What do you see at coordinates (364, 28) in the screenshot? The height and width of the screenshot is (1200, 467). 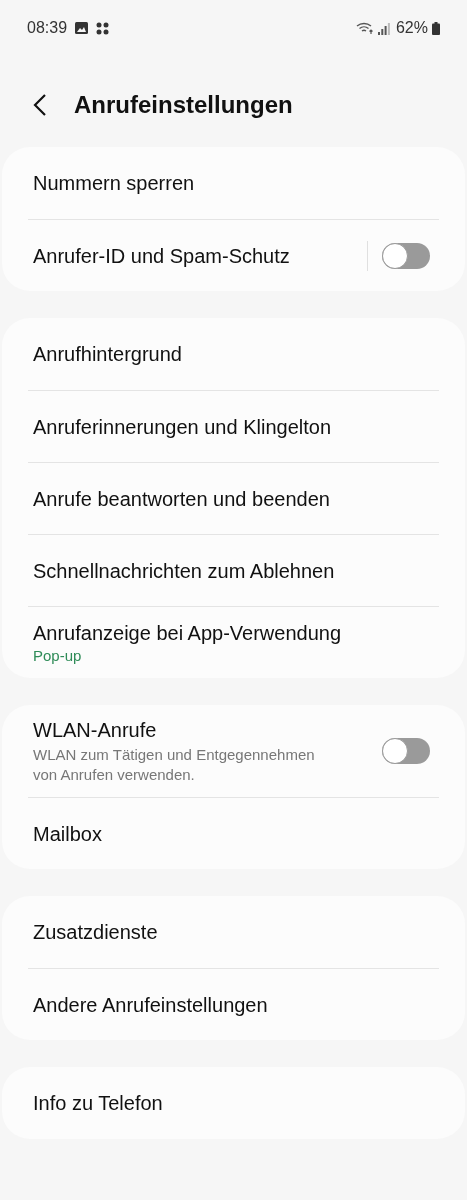 I see `wifi-icon` at bounding box center [364, 28].